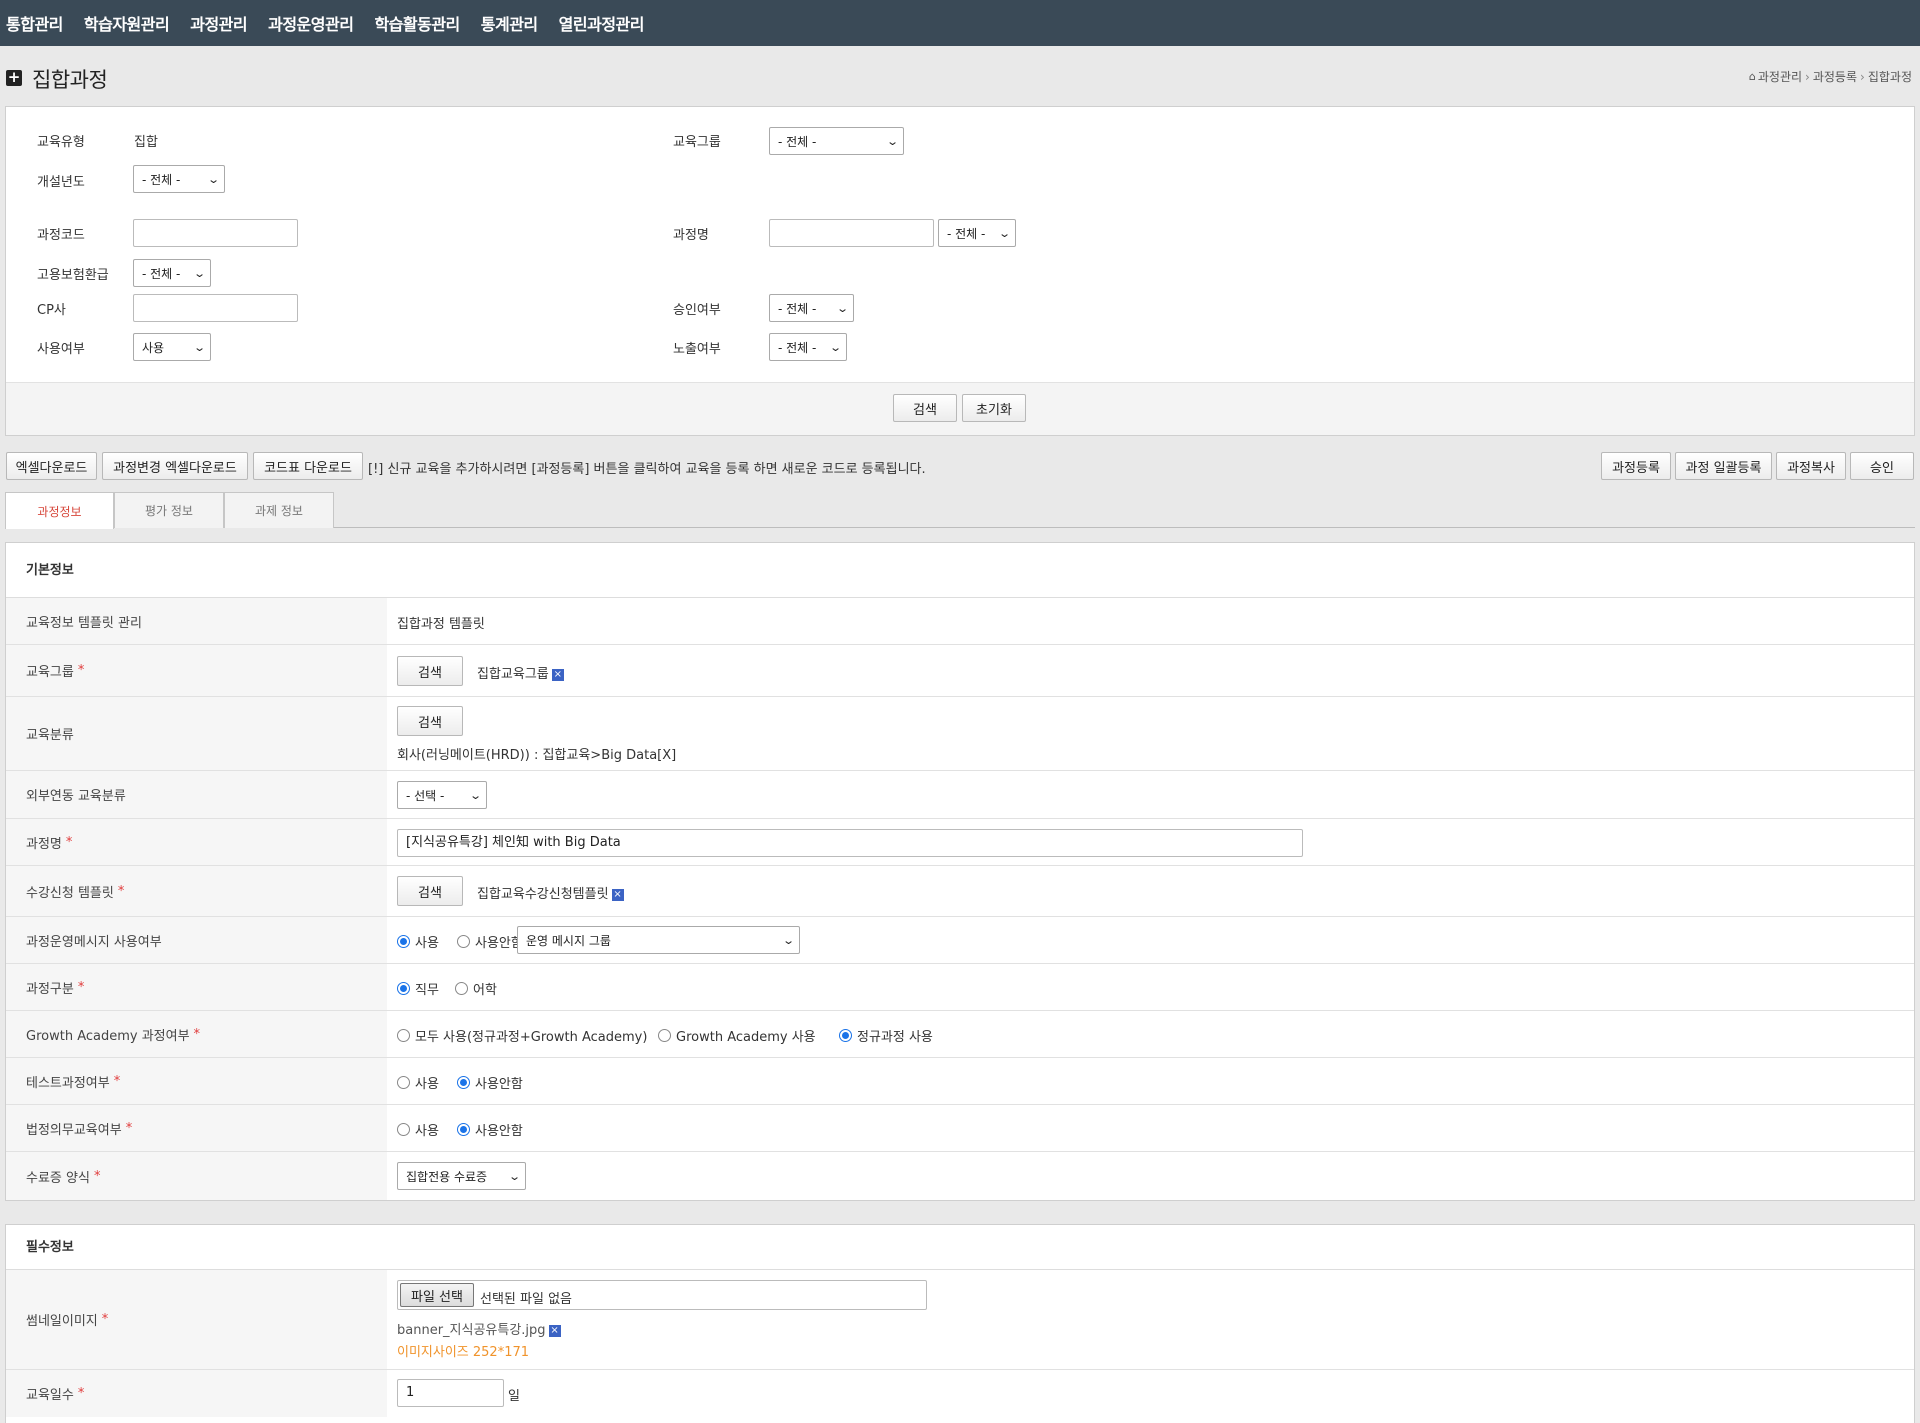 This screenshot has width=1920, height=1423. What do you see at coordinates (1723, 466) in the screenshot?
I see `bulk-register-button: 과정 일괄등록` at bounding box center [1723, 466].